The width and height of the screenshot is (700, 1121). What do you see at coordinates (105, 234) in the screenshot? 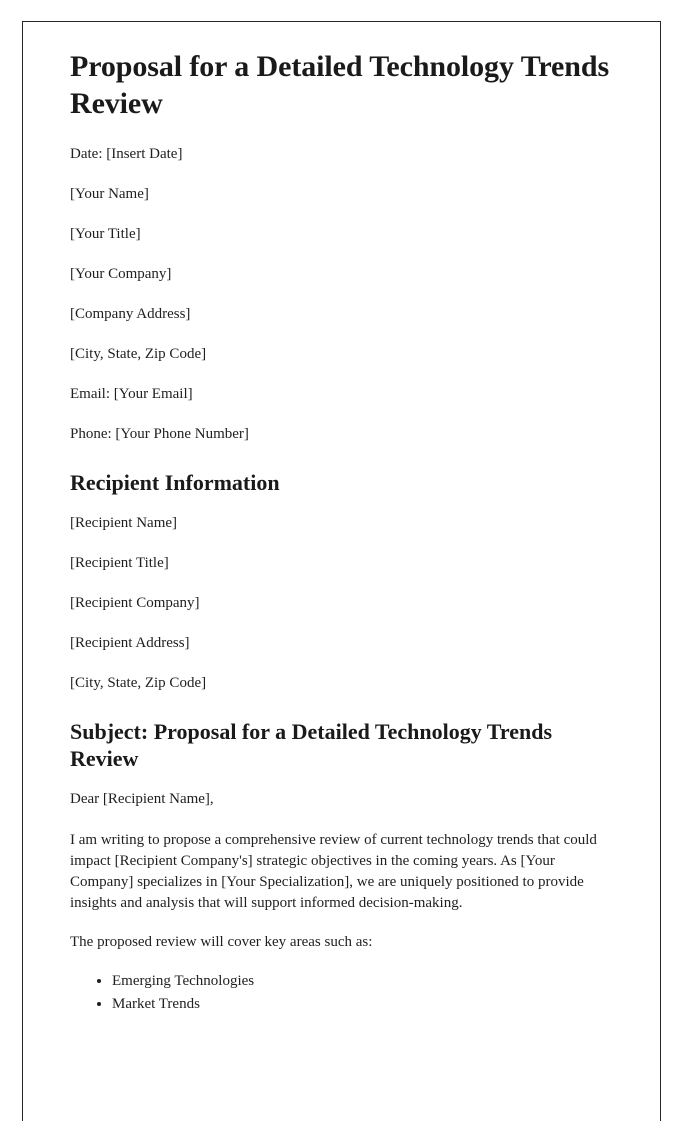
I see `sender-title: [Your Title]` at bounding box center [105, 234].